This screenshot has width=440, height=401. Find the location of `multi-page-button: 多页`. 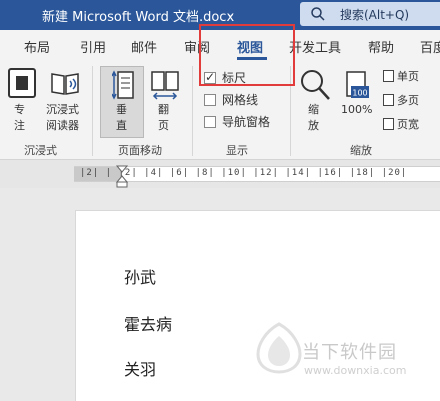

multi-page-button: 多页 is located at coordinates (401, 100).